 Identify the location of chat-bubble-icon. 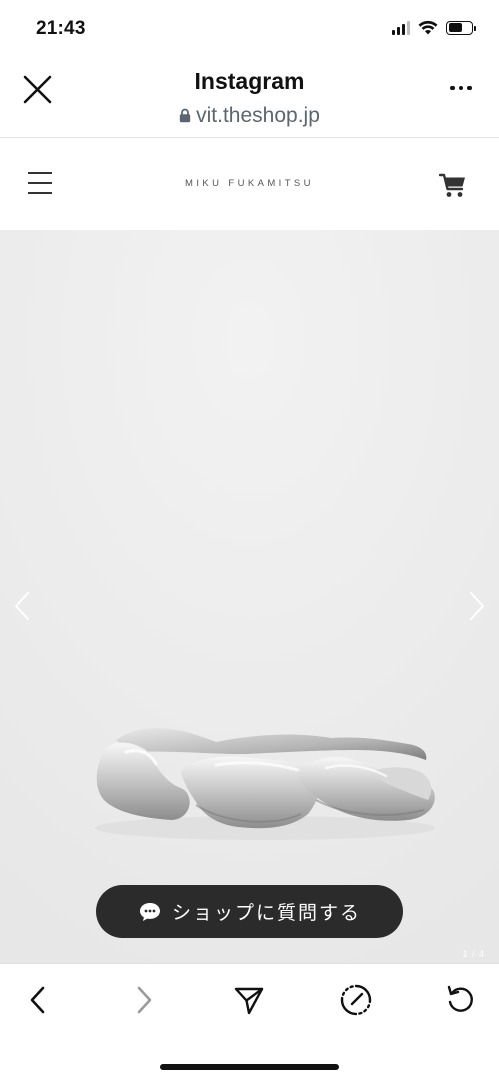
(149, 911).